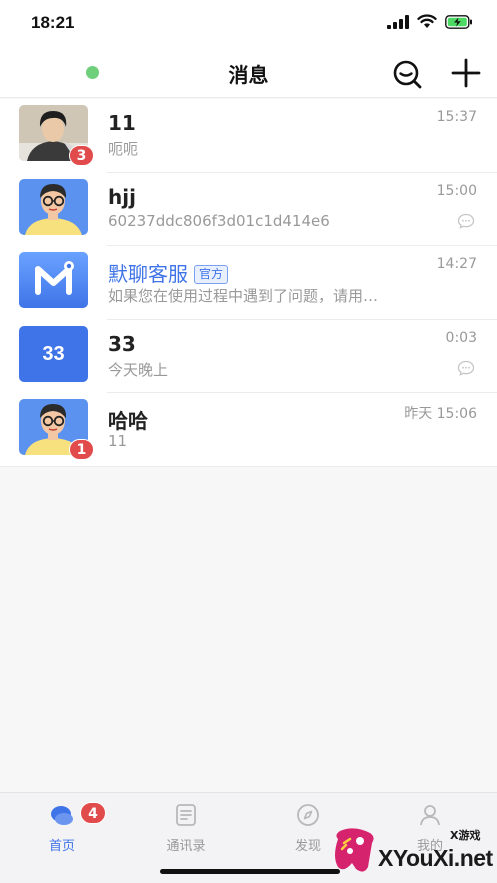  What do you see at coordinates (128, 421) in the screenshot?
I see `conversation-name: 哈哈` at bounding box center [128, 421].